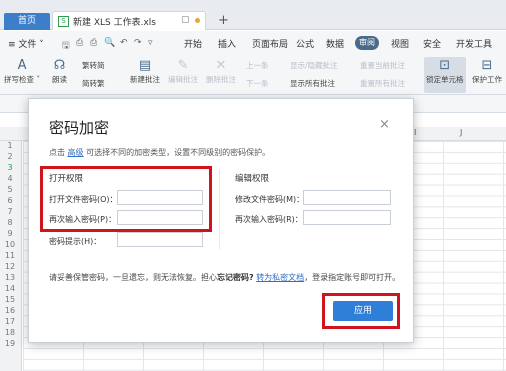 Image resolution: width=506 pixels, height=371 pixels. I want to click on close-icon: ×, so click(384, 124).